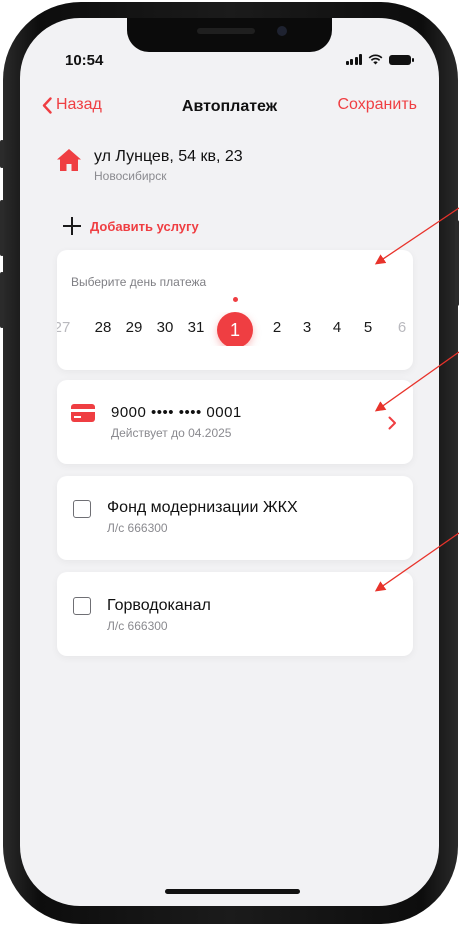 Image resolution: width=459 pixels, height=926 pixels. What do you see at coordinates (134, 327) in the screenshot?
I see `day-option: 29` at bounding box center [134, 327].